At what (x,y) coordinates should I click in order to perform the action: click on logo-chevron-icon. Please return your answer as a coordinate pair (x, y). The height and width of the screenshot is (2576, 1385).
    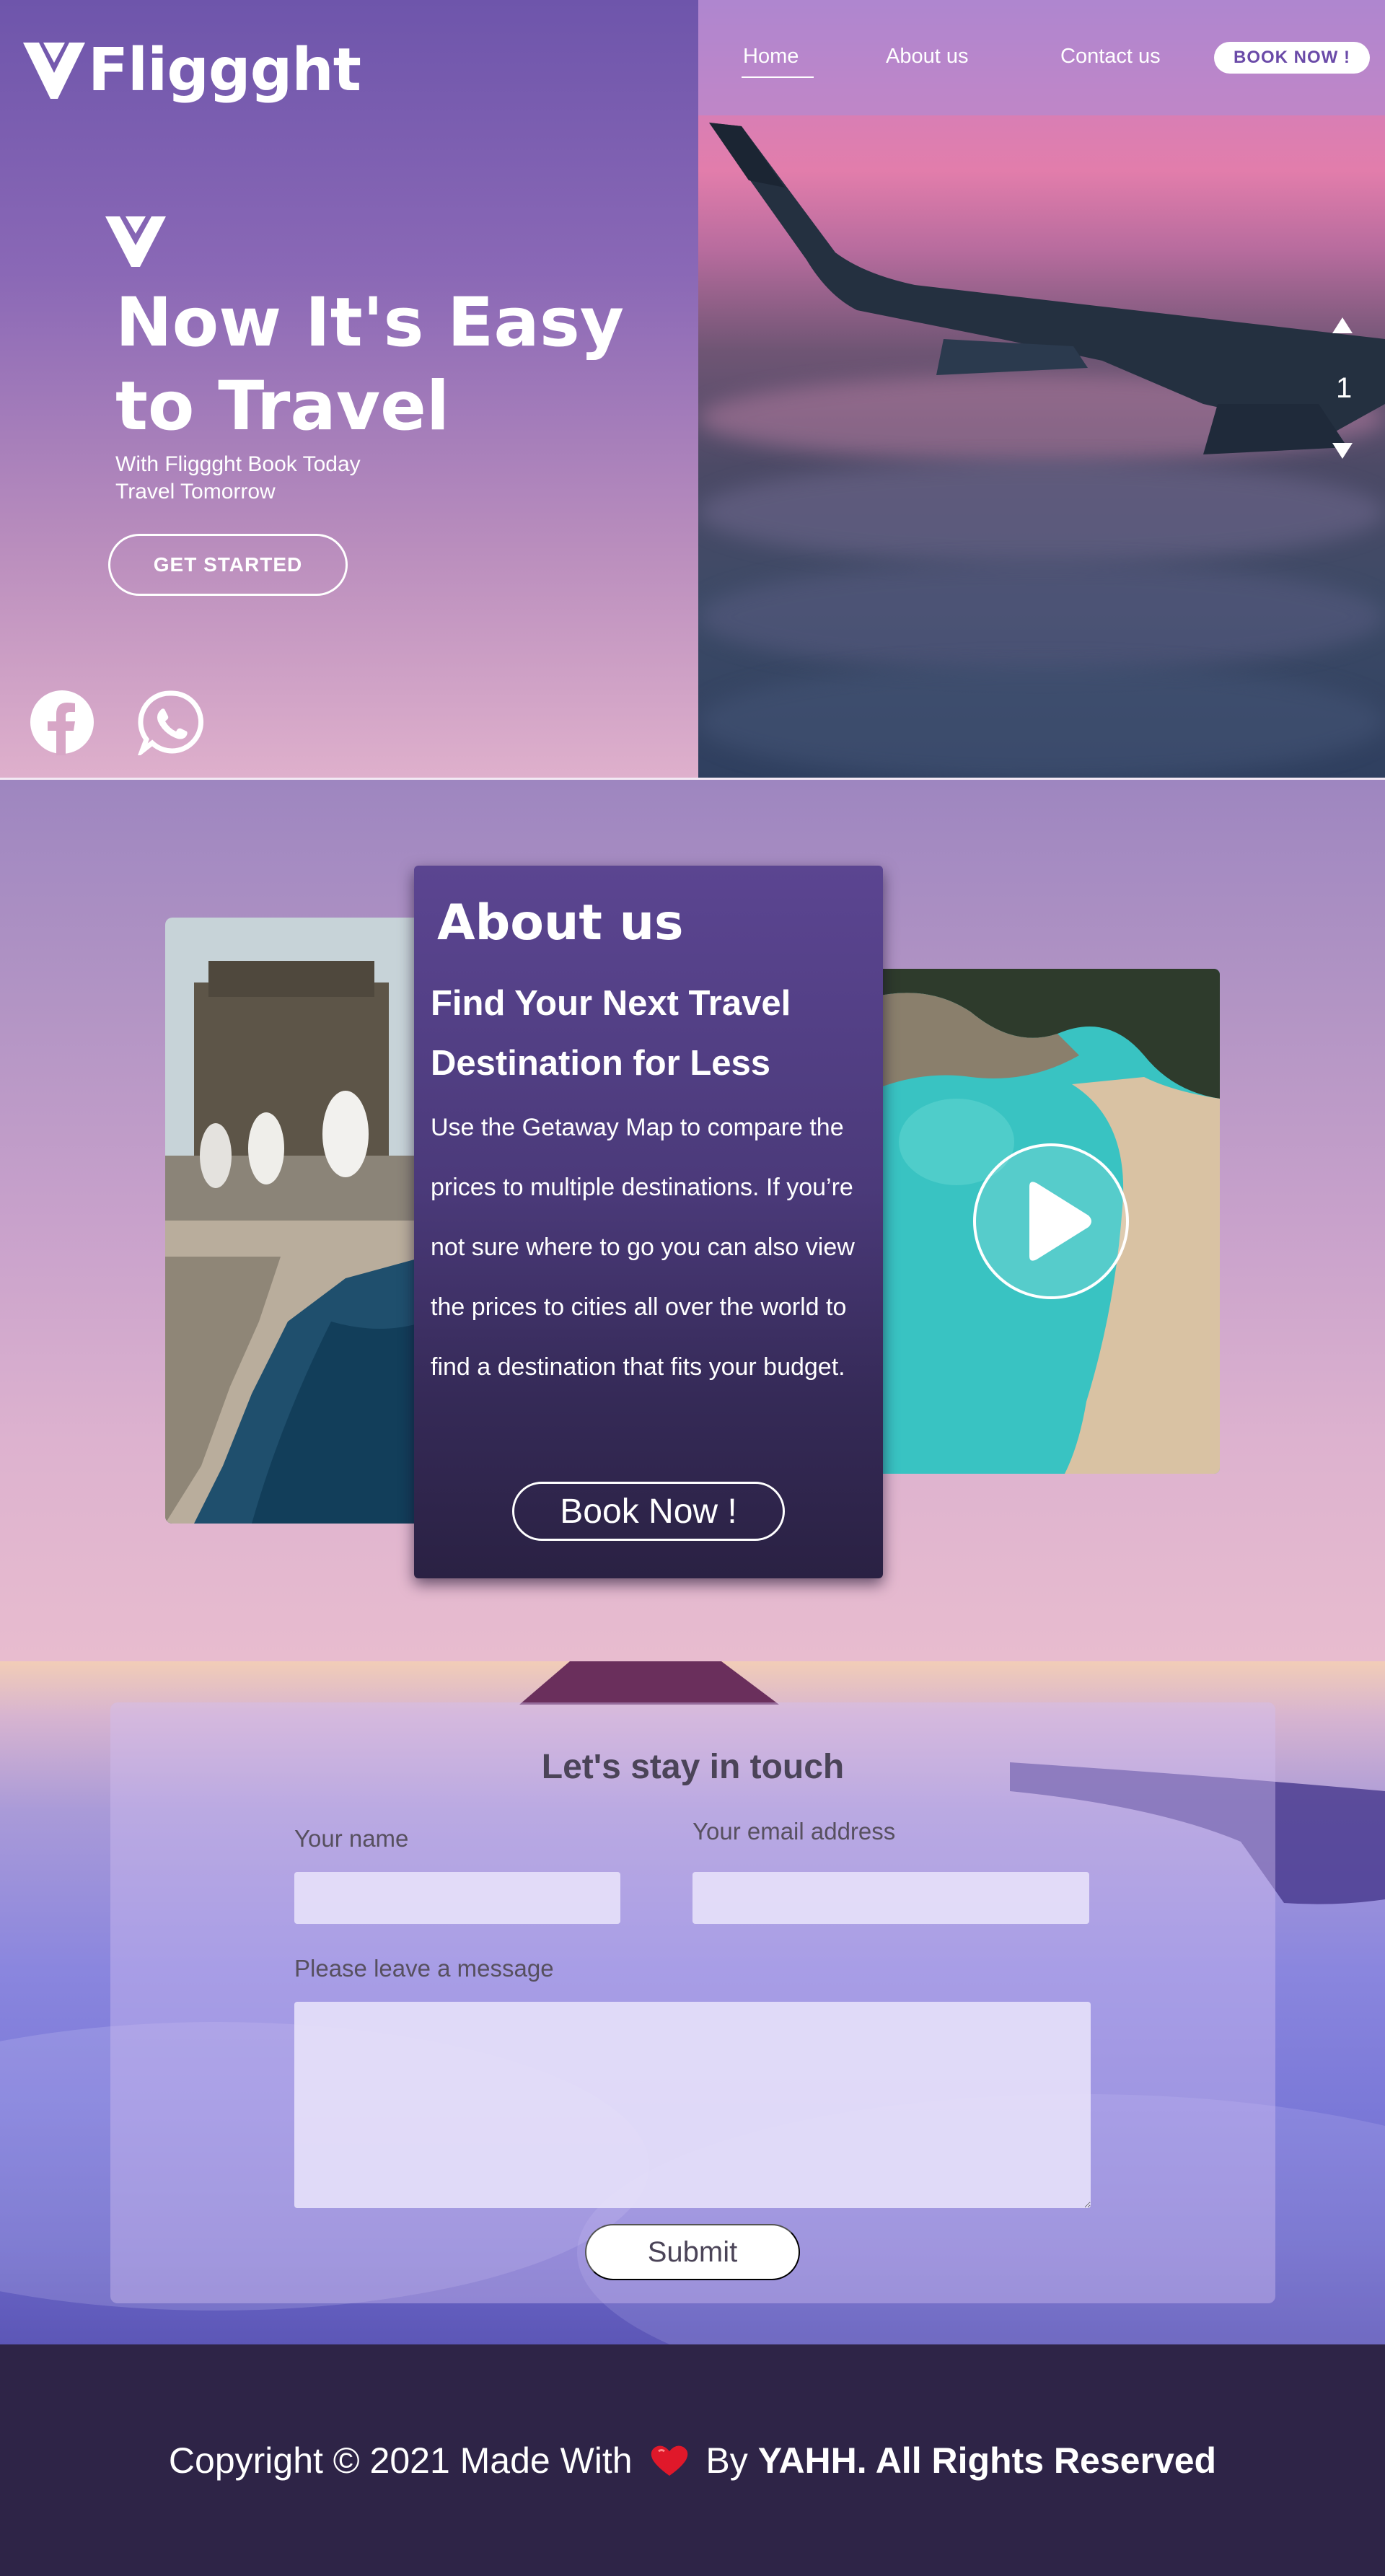
    Looking at the image, I should click on (54, 70).